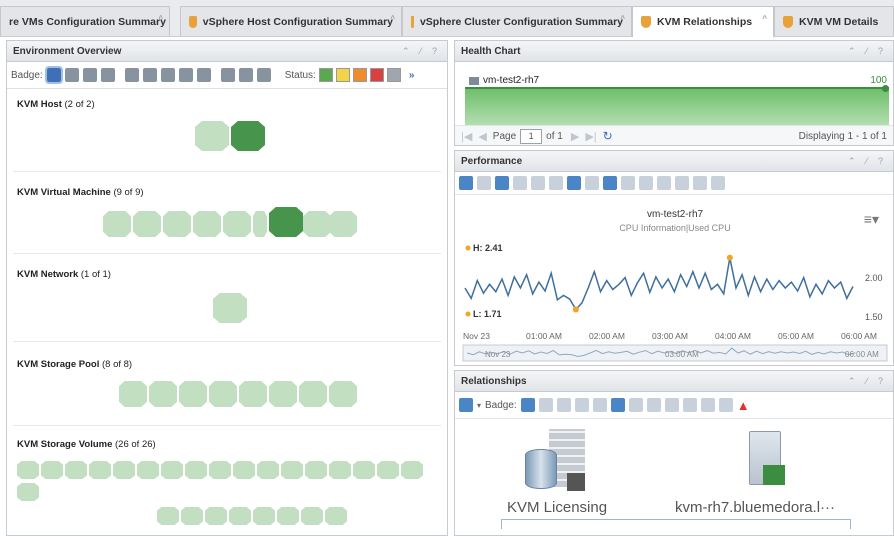  What do you see at coordinates (682, 183) in the screenshot?
I see `reset-icon` at bounding box center [682, 183].